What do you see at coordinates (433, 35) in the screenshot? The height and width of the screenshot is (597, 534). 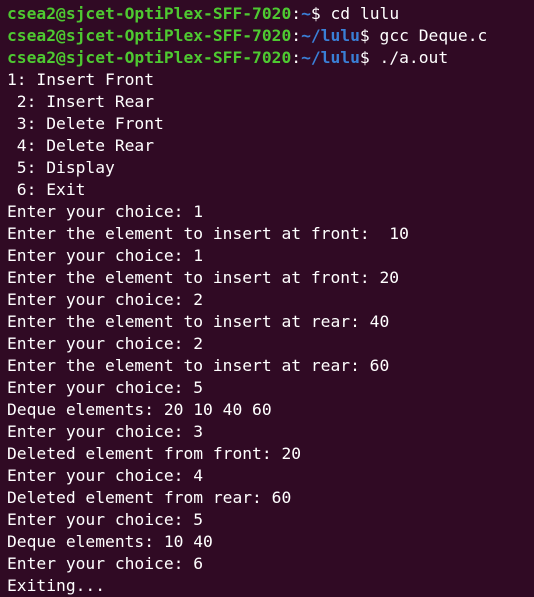 I see `command-text: gcc Deque.c` at bounding box center [433, 35].